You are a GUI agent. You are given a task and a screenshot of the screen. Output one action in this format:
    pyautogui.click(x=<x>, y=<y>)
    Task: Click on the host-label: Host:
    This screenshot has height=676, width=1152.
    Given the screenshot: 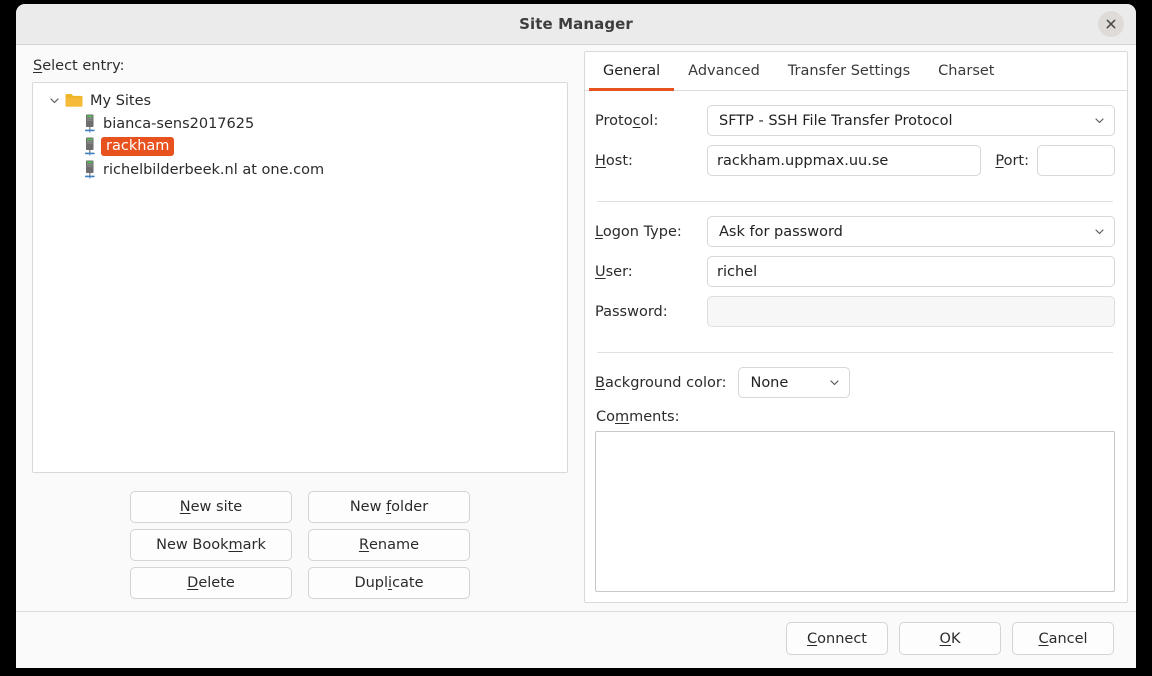 What is the action you would take?
    pyautogui.click(x=614, y=160)
    